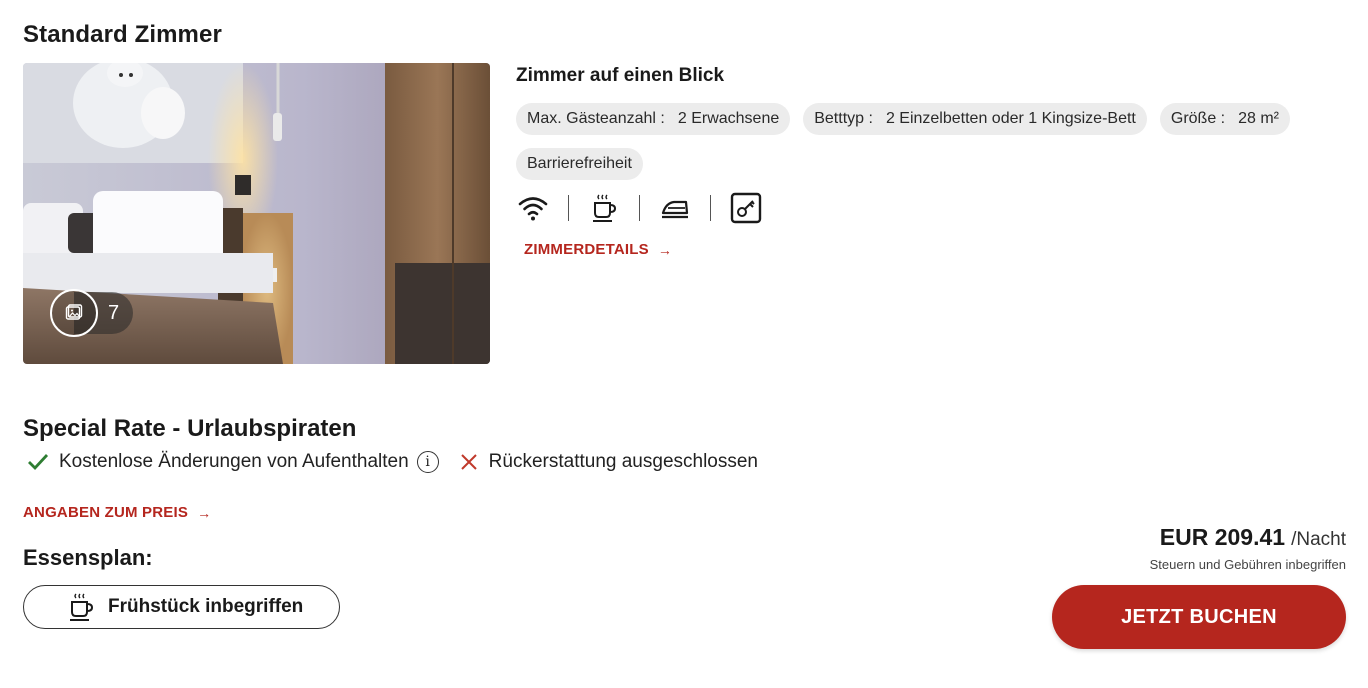  Describe the element at coordinates (596, 118) in the screenshot. I see `chip-label: Max. Gästeanzahl :` at that location.